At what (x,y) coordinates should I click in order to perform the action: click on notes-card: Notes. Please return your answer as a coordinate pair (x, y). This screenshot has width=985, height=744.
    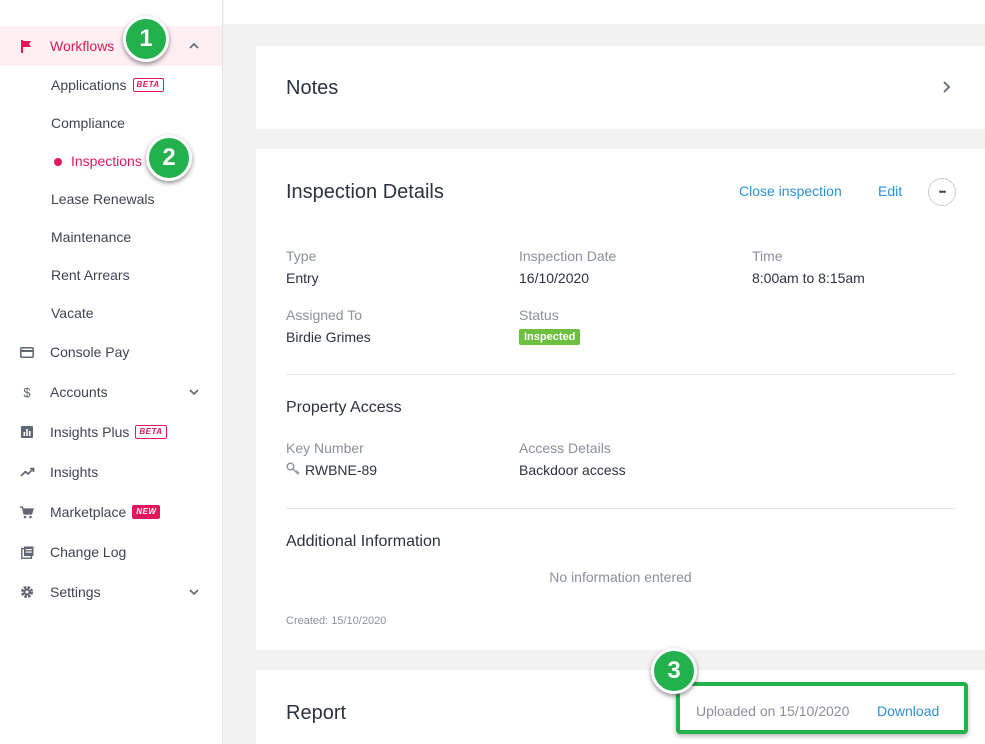
    Looking at the image, I should click on (620, 87).